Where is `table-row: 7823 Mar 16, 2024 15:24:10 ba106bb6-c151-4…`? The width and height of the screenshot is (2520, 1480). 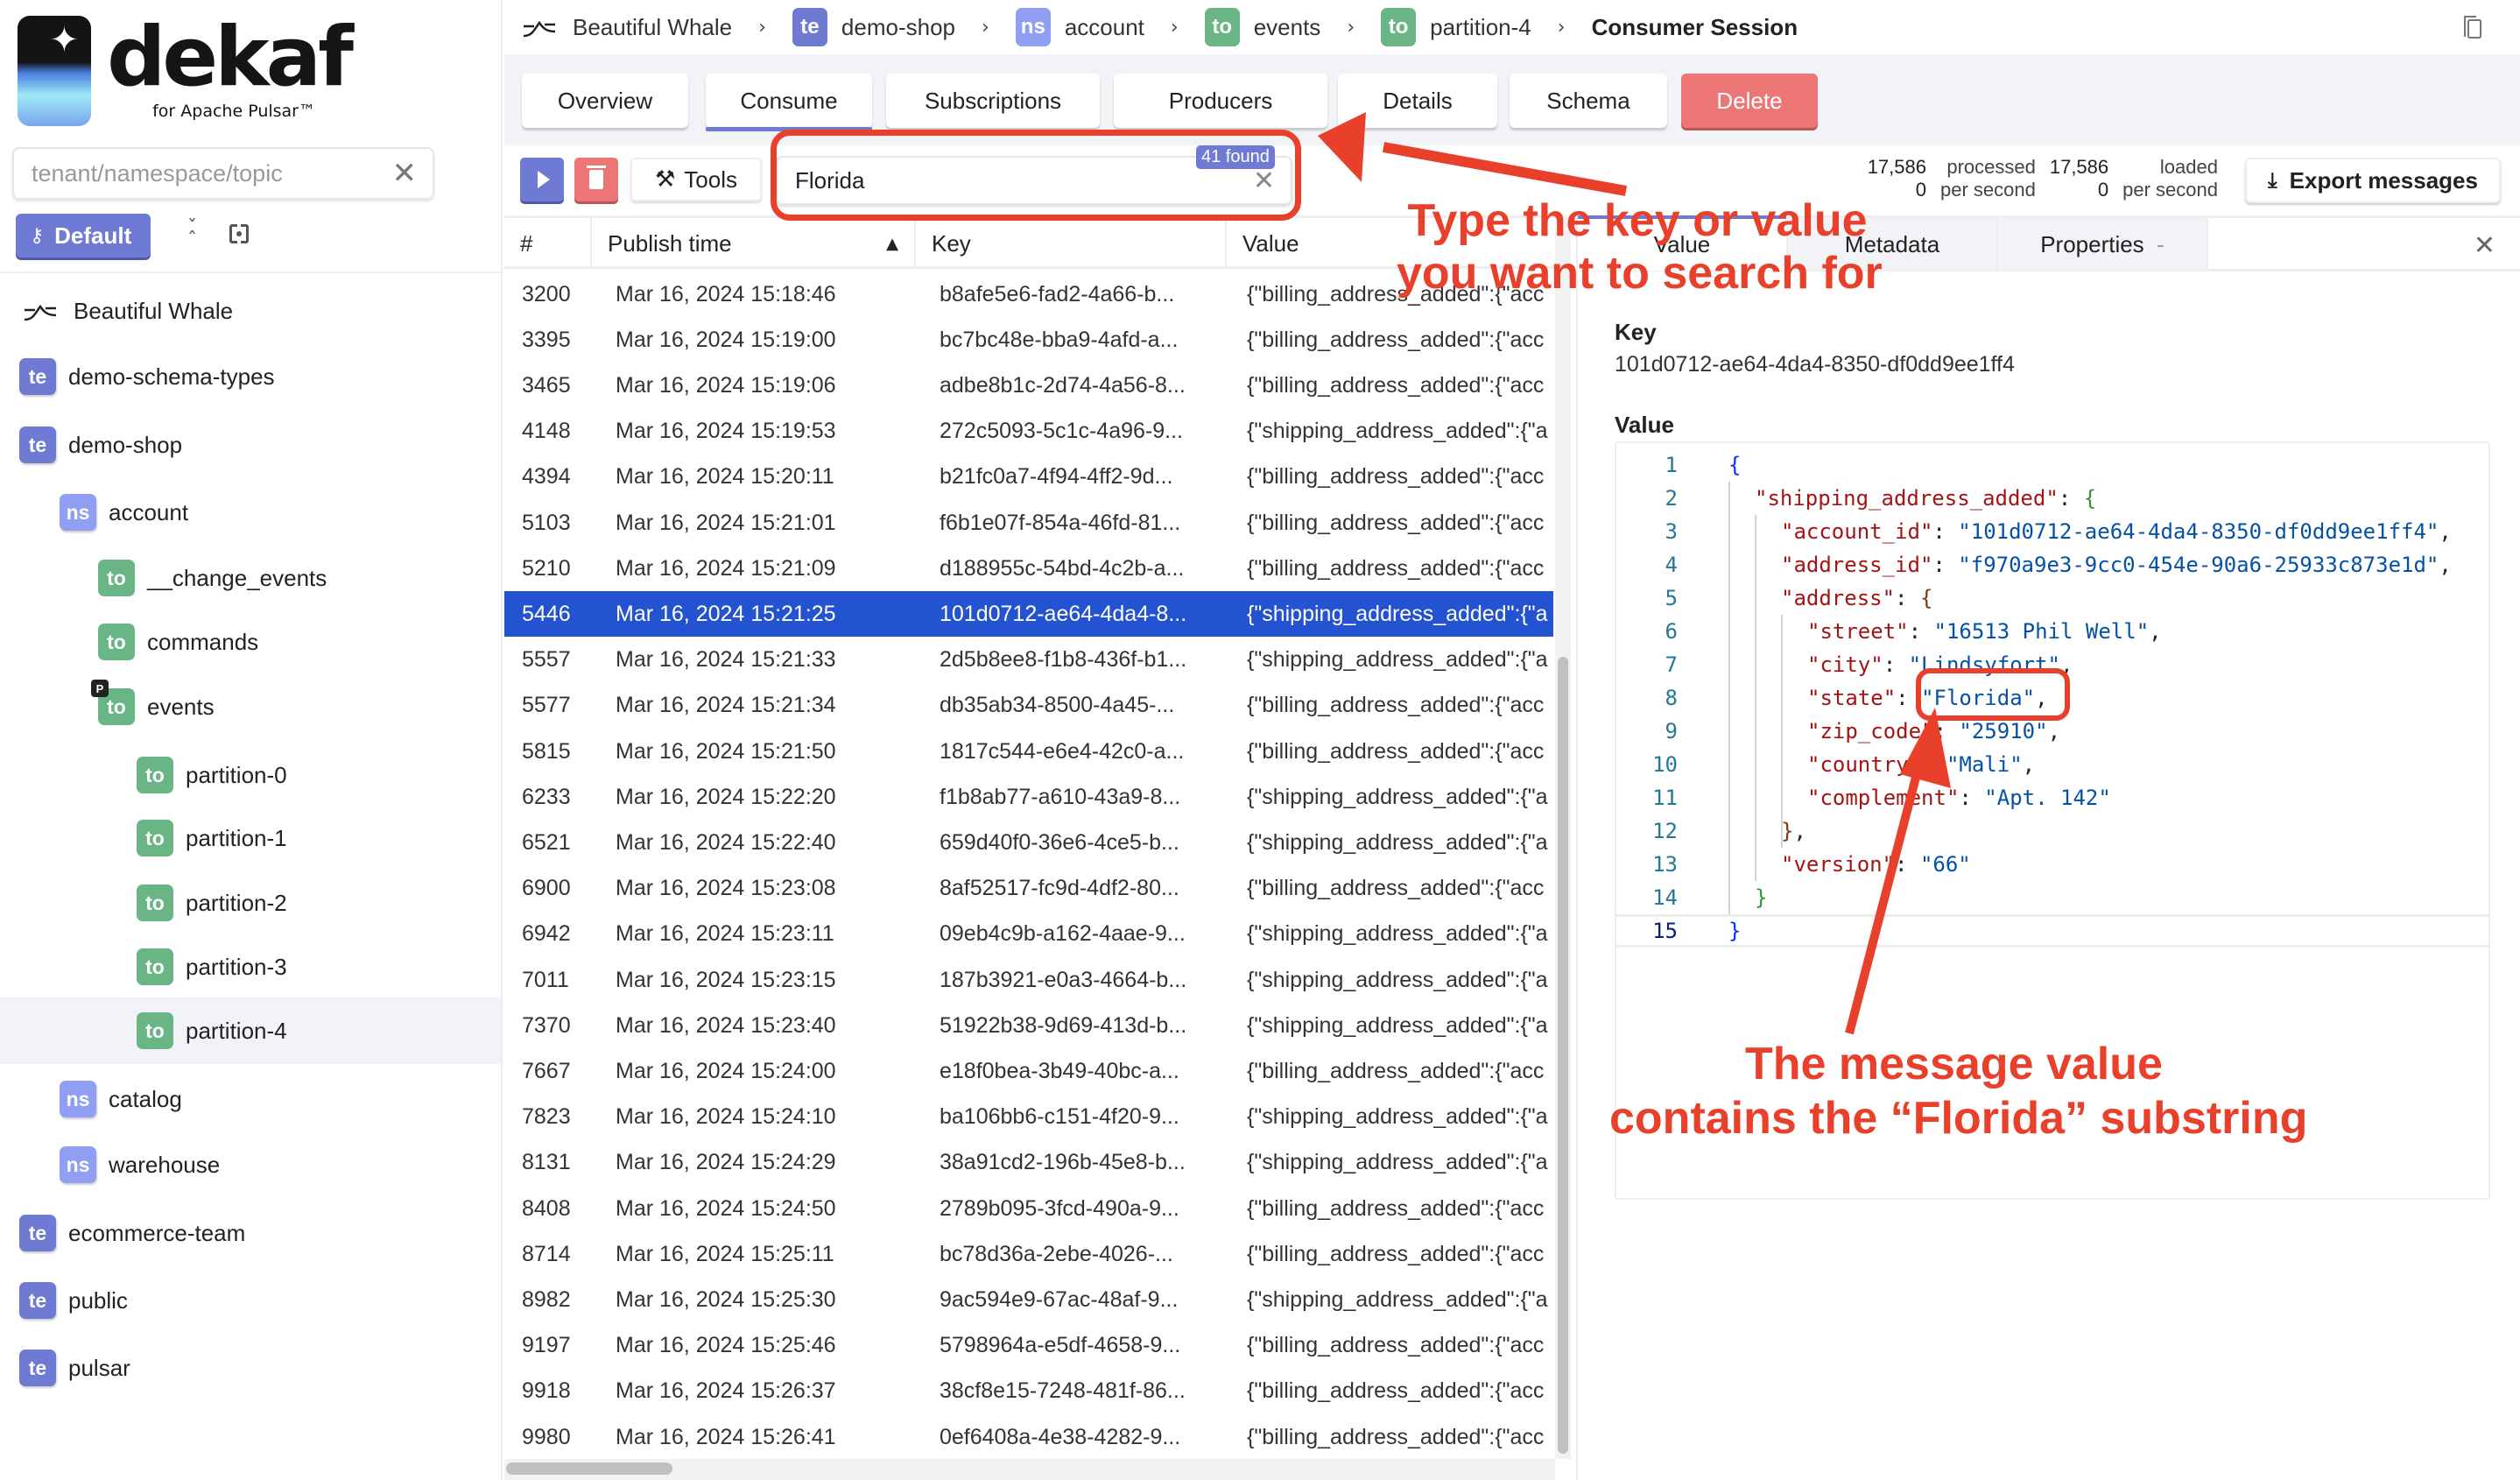 table-row: 7823 Mar 16, 2024 15:24:10 ba106bb6-c151-4… is located at coordinates (1028, 1117).